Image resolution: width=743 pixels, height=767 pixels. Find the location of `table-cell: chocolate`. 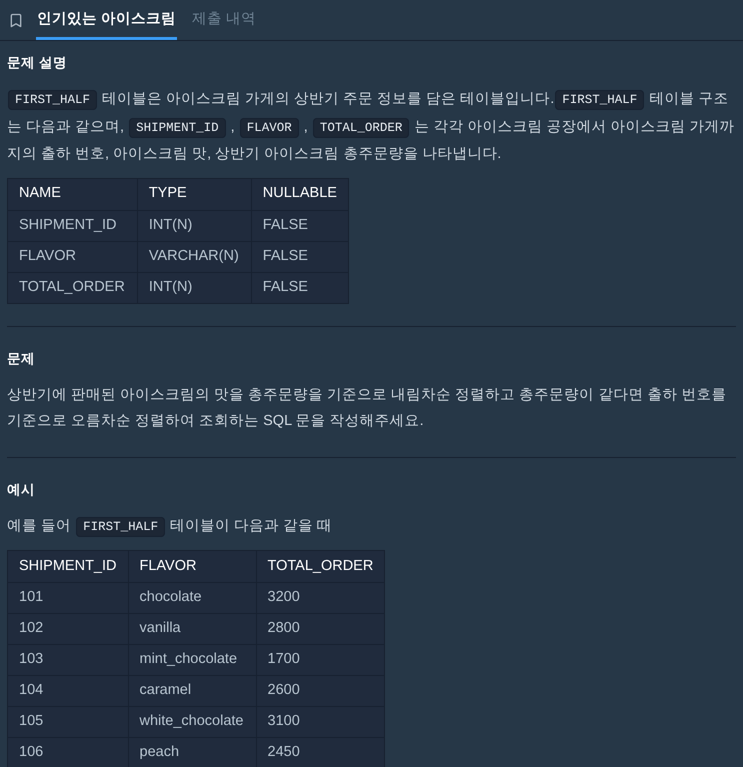

table-cell: chocolate is located at coordinates (192, 598).